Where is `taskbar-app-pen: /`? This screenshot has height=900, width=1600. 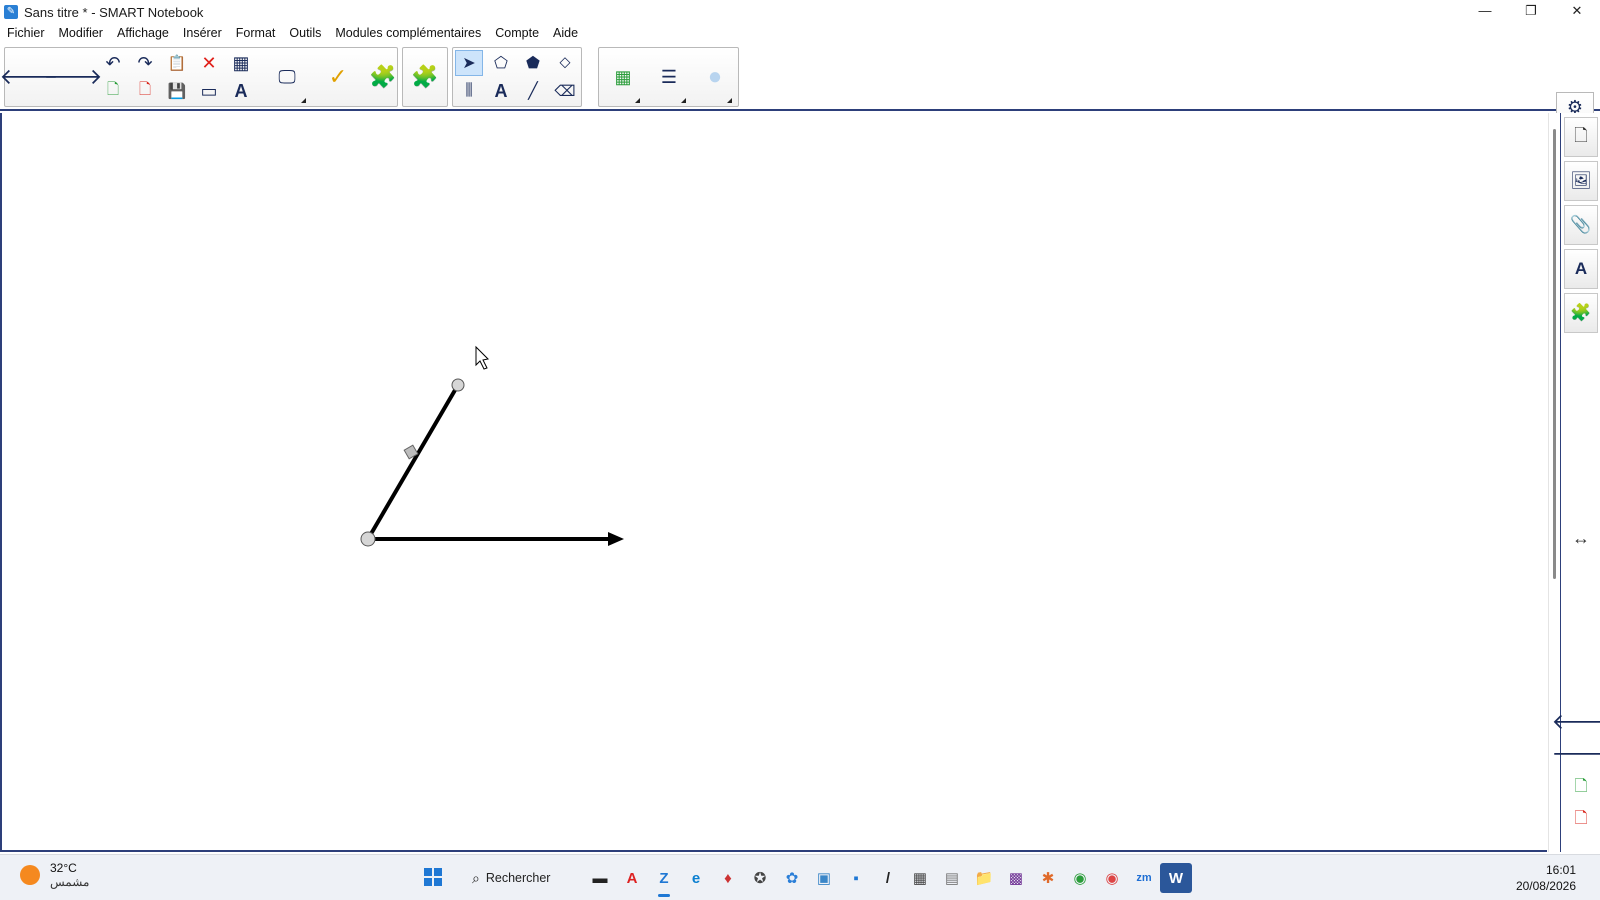
taskbar-app-pen: / is located at coordinates (888, 878).